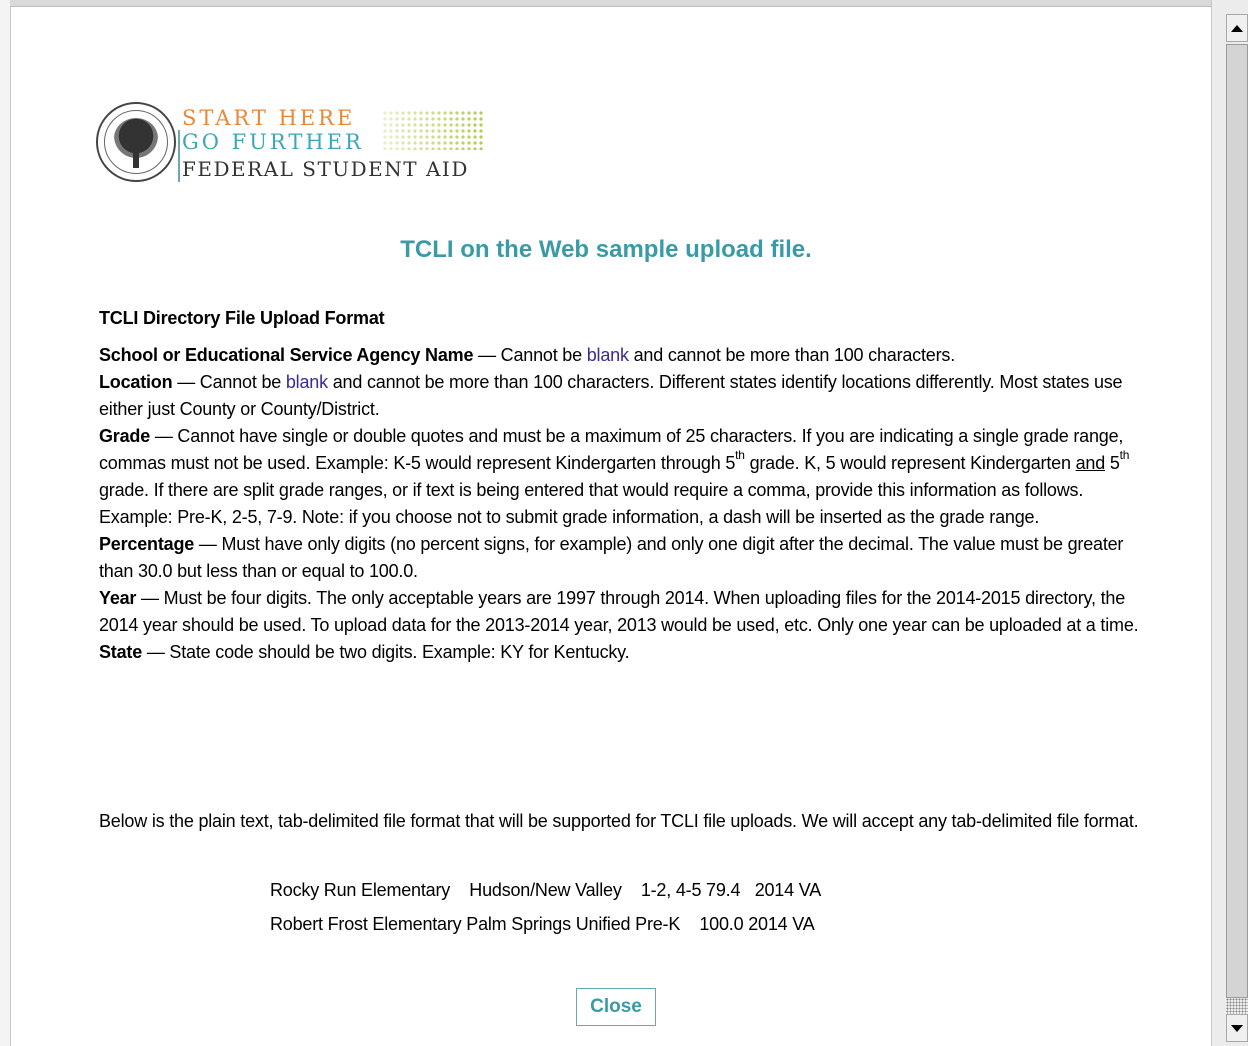  I want to click on field-state-label: State, so click(121, 652).